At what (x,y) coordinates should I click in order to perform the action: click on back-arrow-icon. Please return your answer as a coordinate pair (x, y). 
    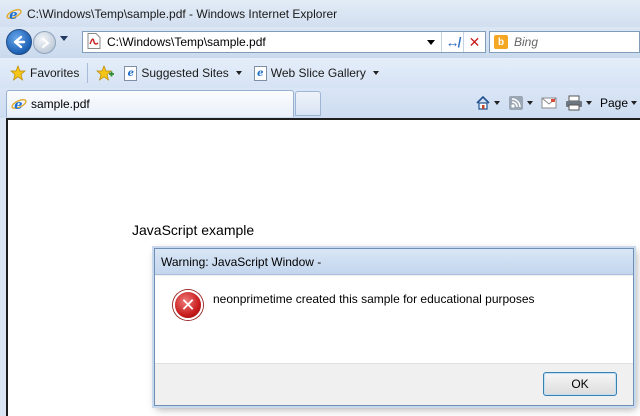
    Looking at the image, I should click on (19, 42).